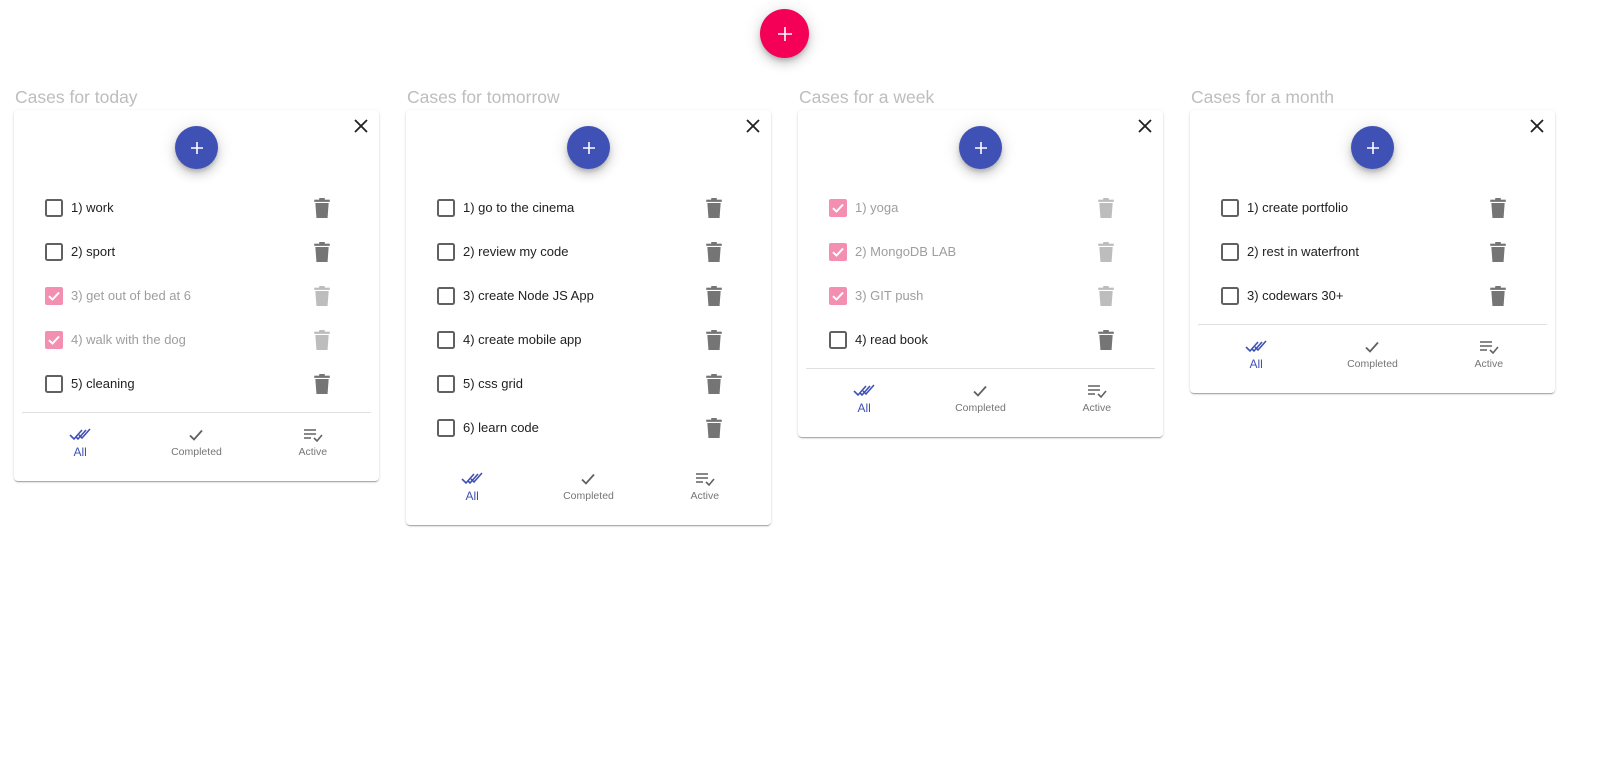 The width and height of the screenshot is (1600, 757). What do you see at coordinates (1298, 207) in the screenshot?
I see `task-label: 1) create portfolio` at bounding box center [1298, 207].